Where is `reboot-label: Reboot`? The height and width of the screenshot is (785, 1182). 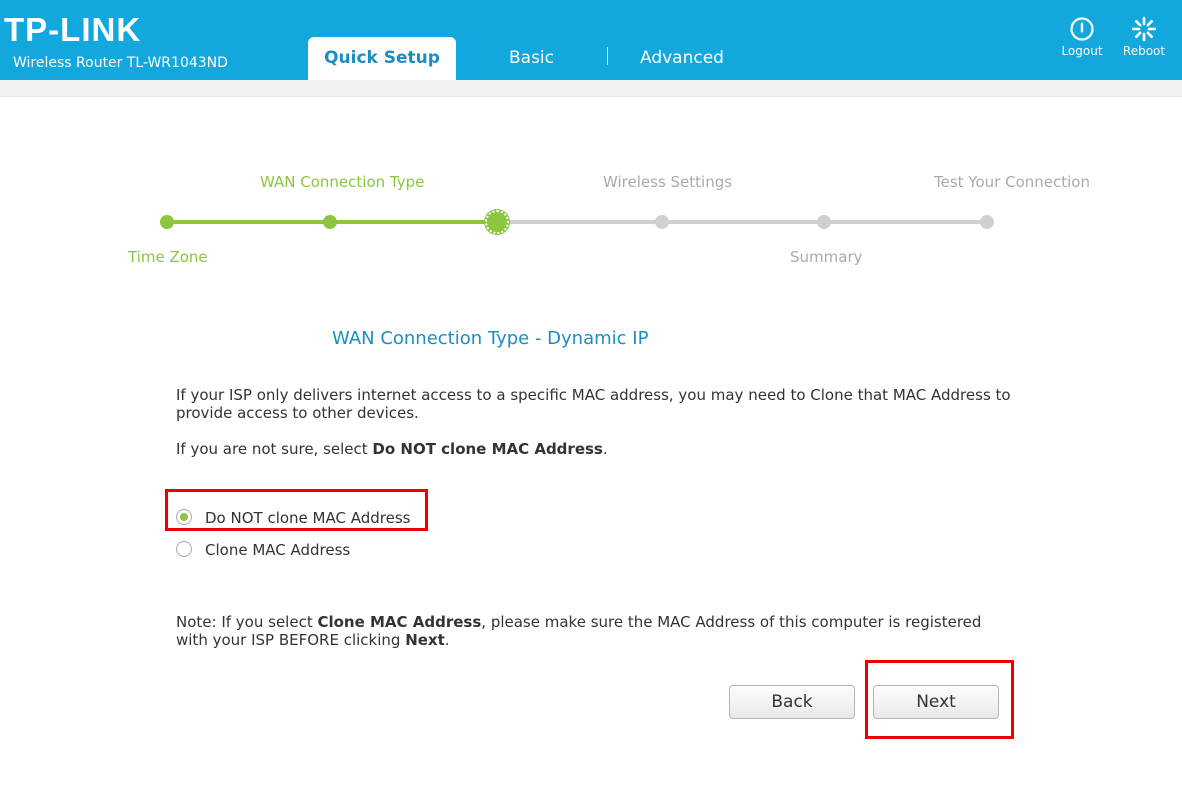
reboot-label: Reboot is located at coordinates (1144, 51).